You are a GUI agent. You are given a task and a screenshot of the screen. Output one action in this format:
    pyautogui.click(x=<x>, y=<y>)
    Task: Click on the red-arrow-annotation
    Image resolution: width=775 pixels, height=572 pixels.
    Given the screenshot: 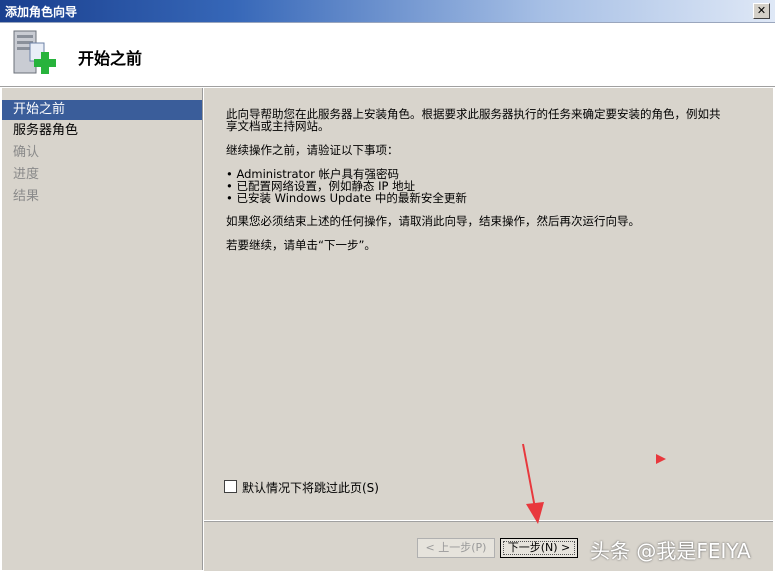 What is the action you would take?
    pyautogui.click(x=533, y=483)
    